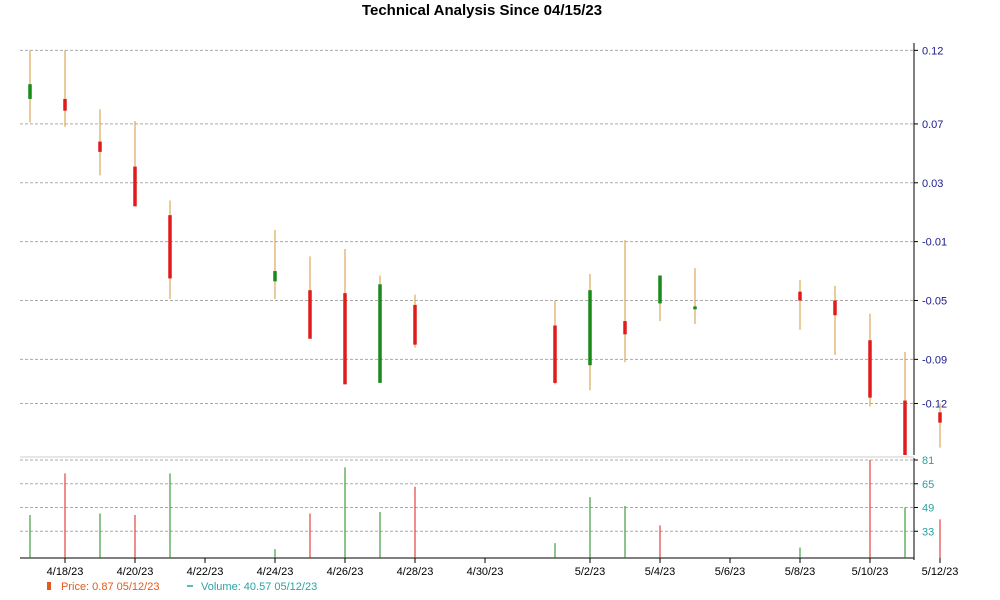 The image size is (1000, 600). I want to click on x-tick-label: 5/12/23, so click(940, 572).